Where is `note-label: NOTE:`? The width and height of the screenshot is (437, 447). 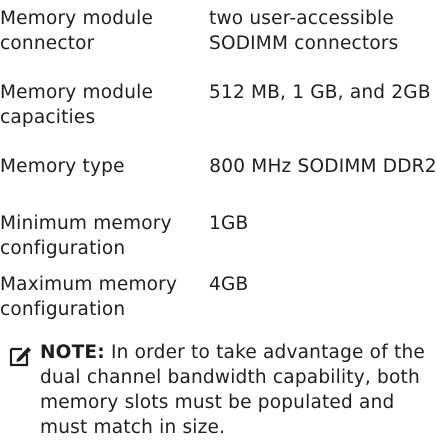 note-label: NOTE: is located at coordinates (72, 352).